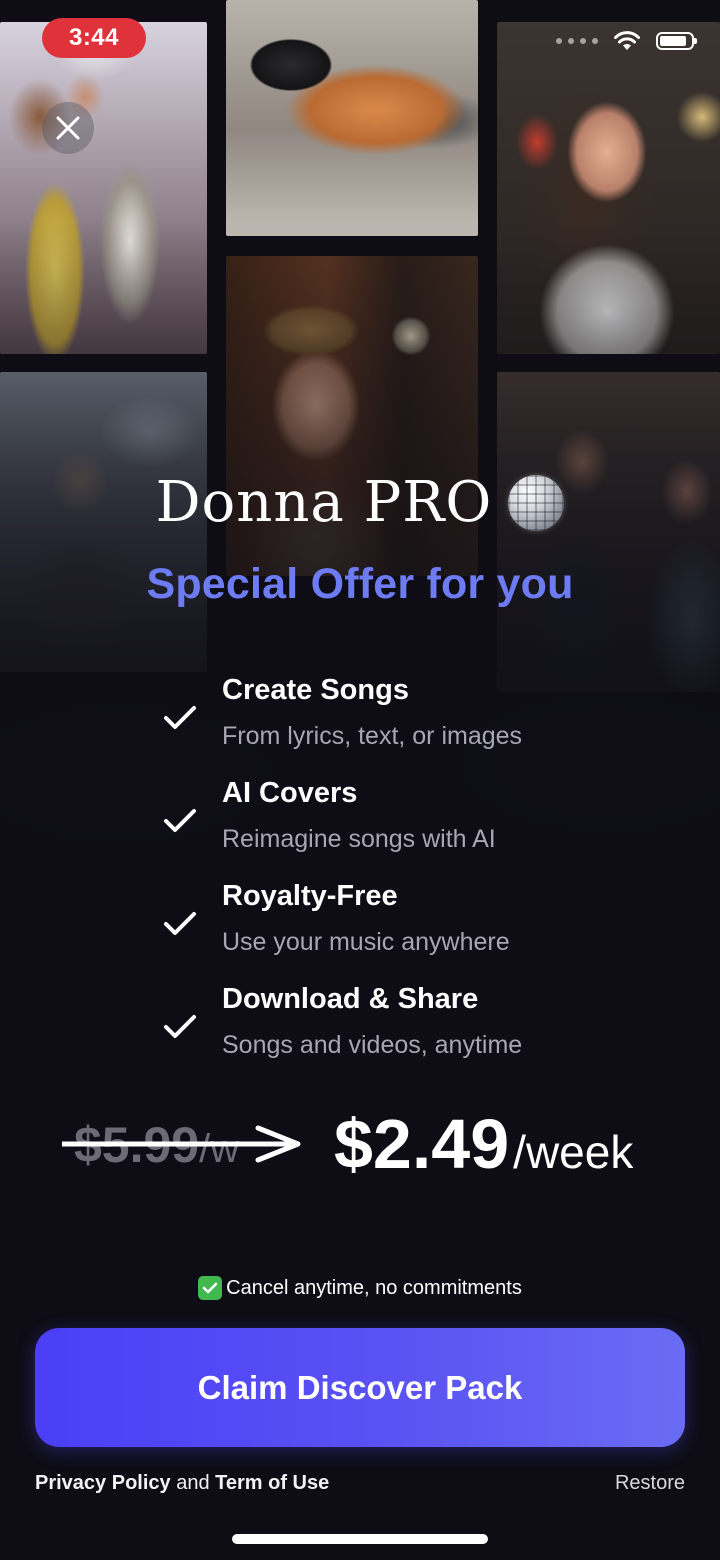 The width and height of the screenshot is (720, 1560). I want to click on claim-button-label: Claim Discover Pack, so click(360, 1387).